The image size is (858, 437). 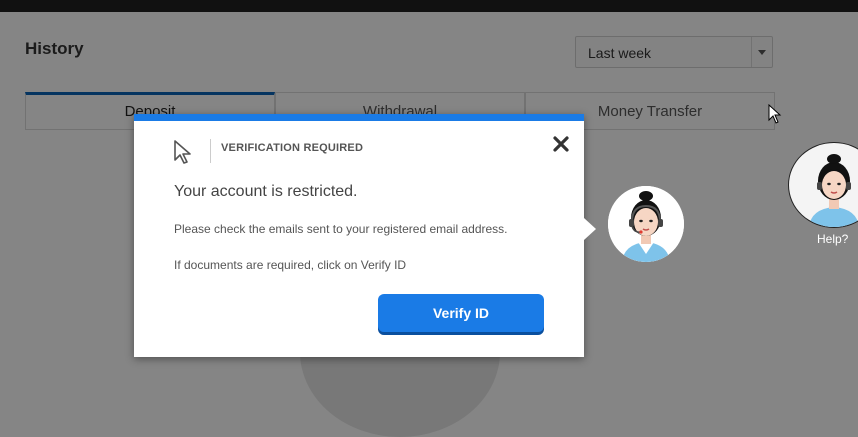 What do you see at coordinates (590, 229) in the screenshot?
I see `dialog-pointer` at bounding box center [590, 229].